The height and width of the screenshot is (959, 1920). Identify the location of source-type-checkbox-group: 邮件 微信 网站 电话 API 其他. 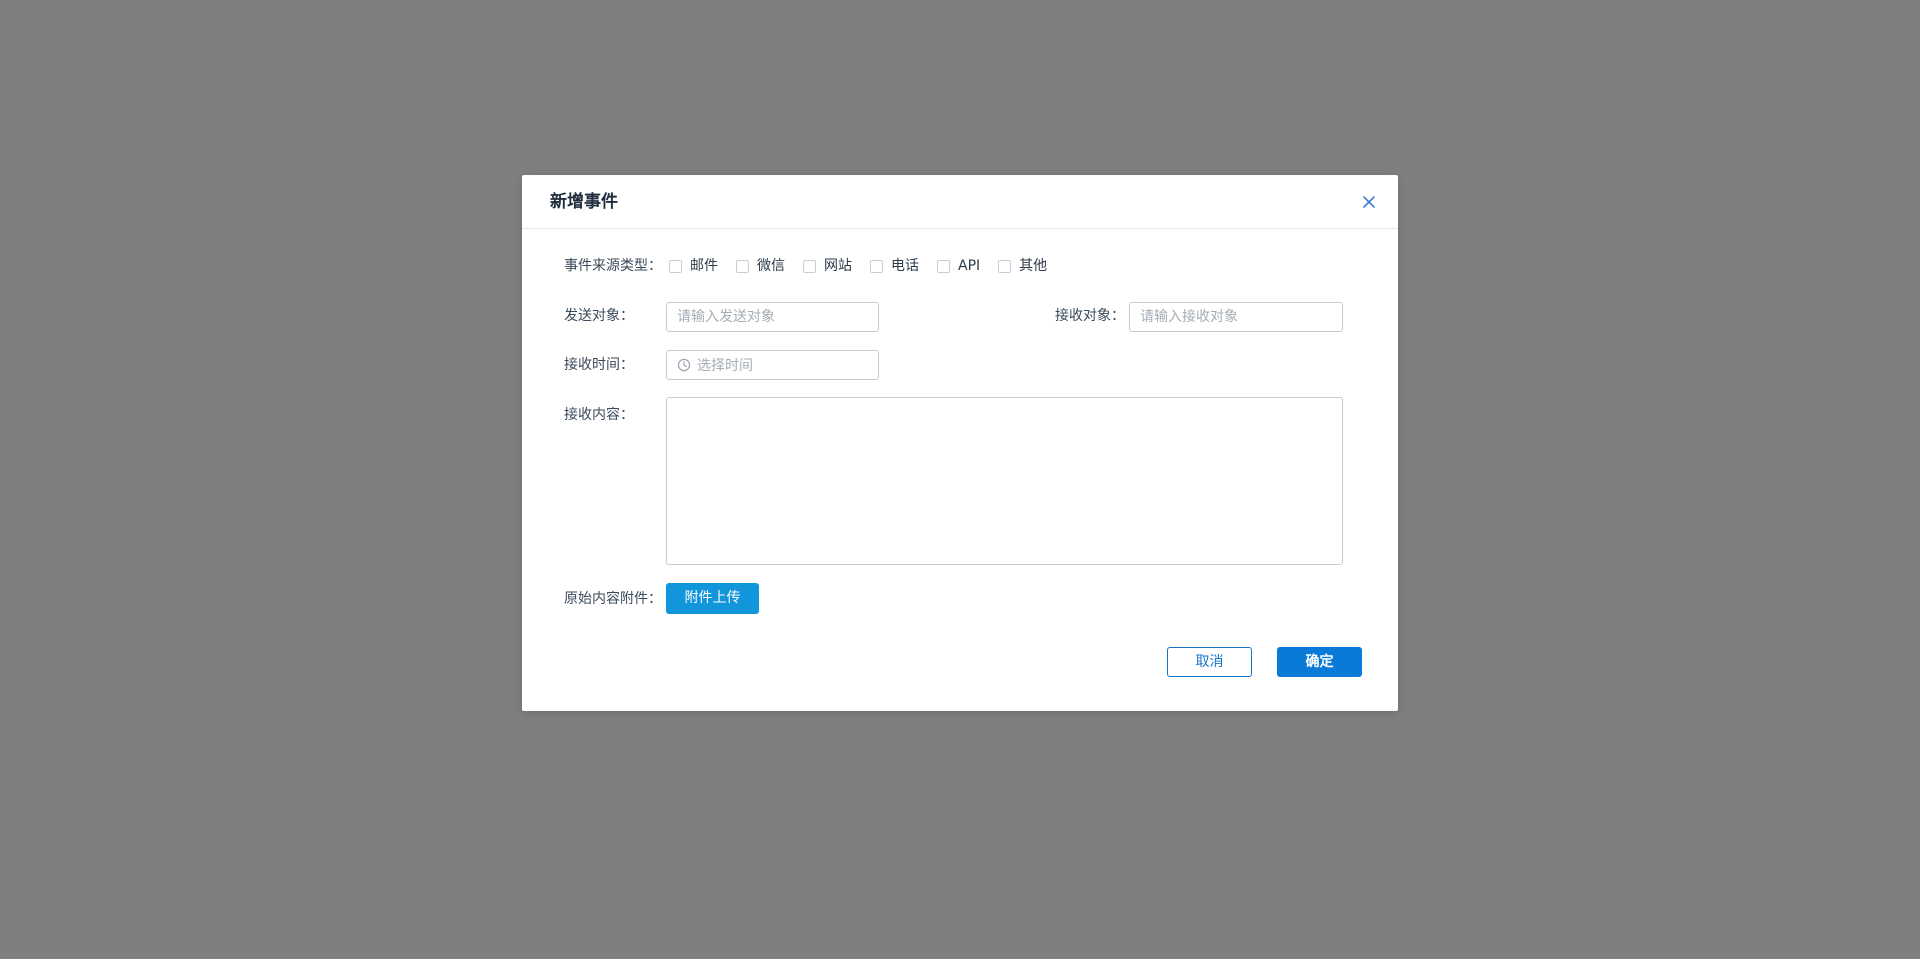
(867, 266).